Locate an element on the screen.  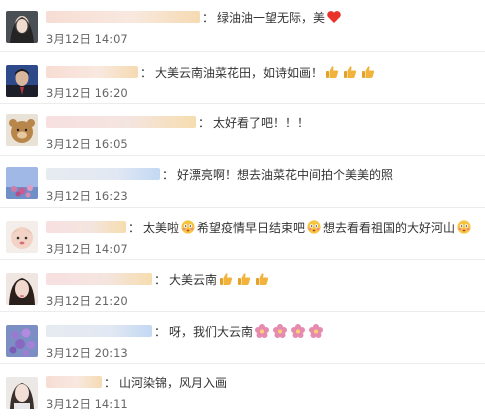
heart-emoji-icon is located at coordinates (334, 17).